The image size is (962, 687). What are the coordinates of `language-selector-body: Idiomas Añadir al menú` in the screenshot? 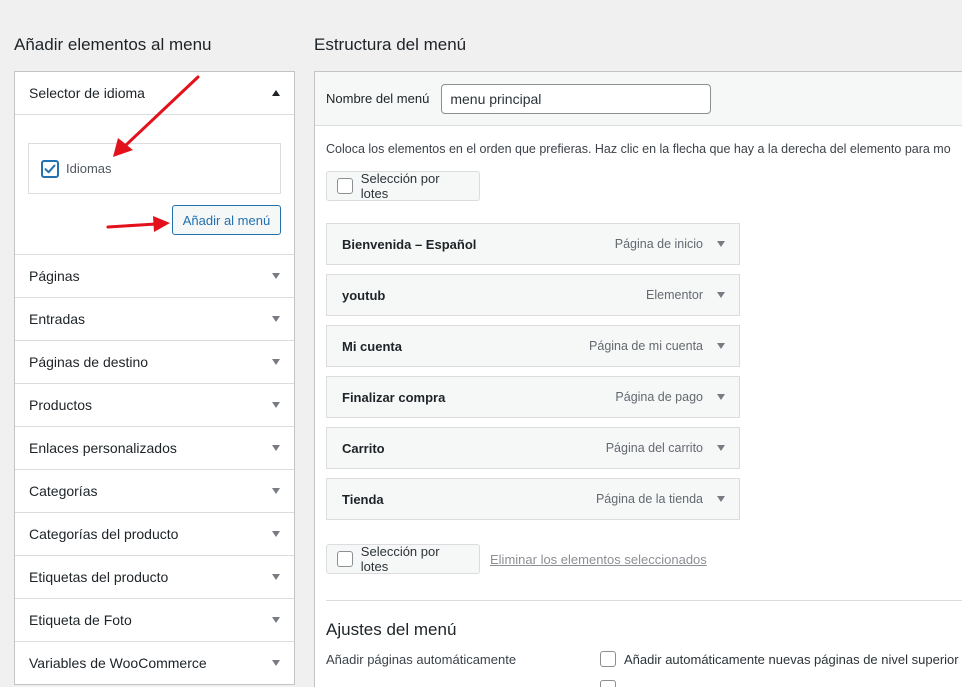 It's located at (154, 184).